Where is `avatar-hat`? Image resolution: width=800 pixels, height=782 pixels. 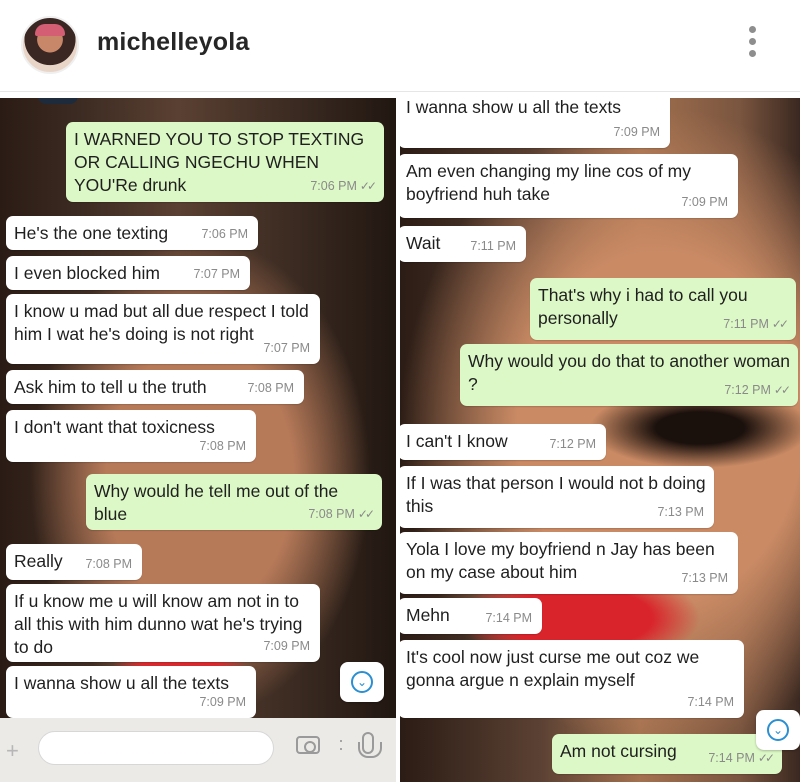 avatar-hat is located at coordinates (50, 30).